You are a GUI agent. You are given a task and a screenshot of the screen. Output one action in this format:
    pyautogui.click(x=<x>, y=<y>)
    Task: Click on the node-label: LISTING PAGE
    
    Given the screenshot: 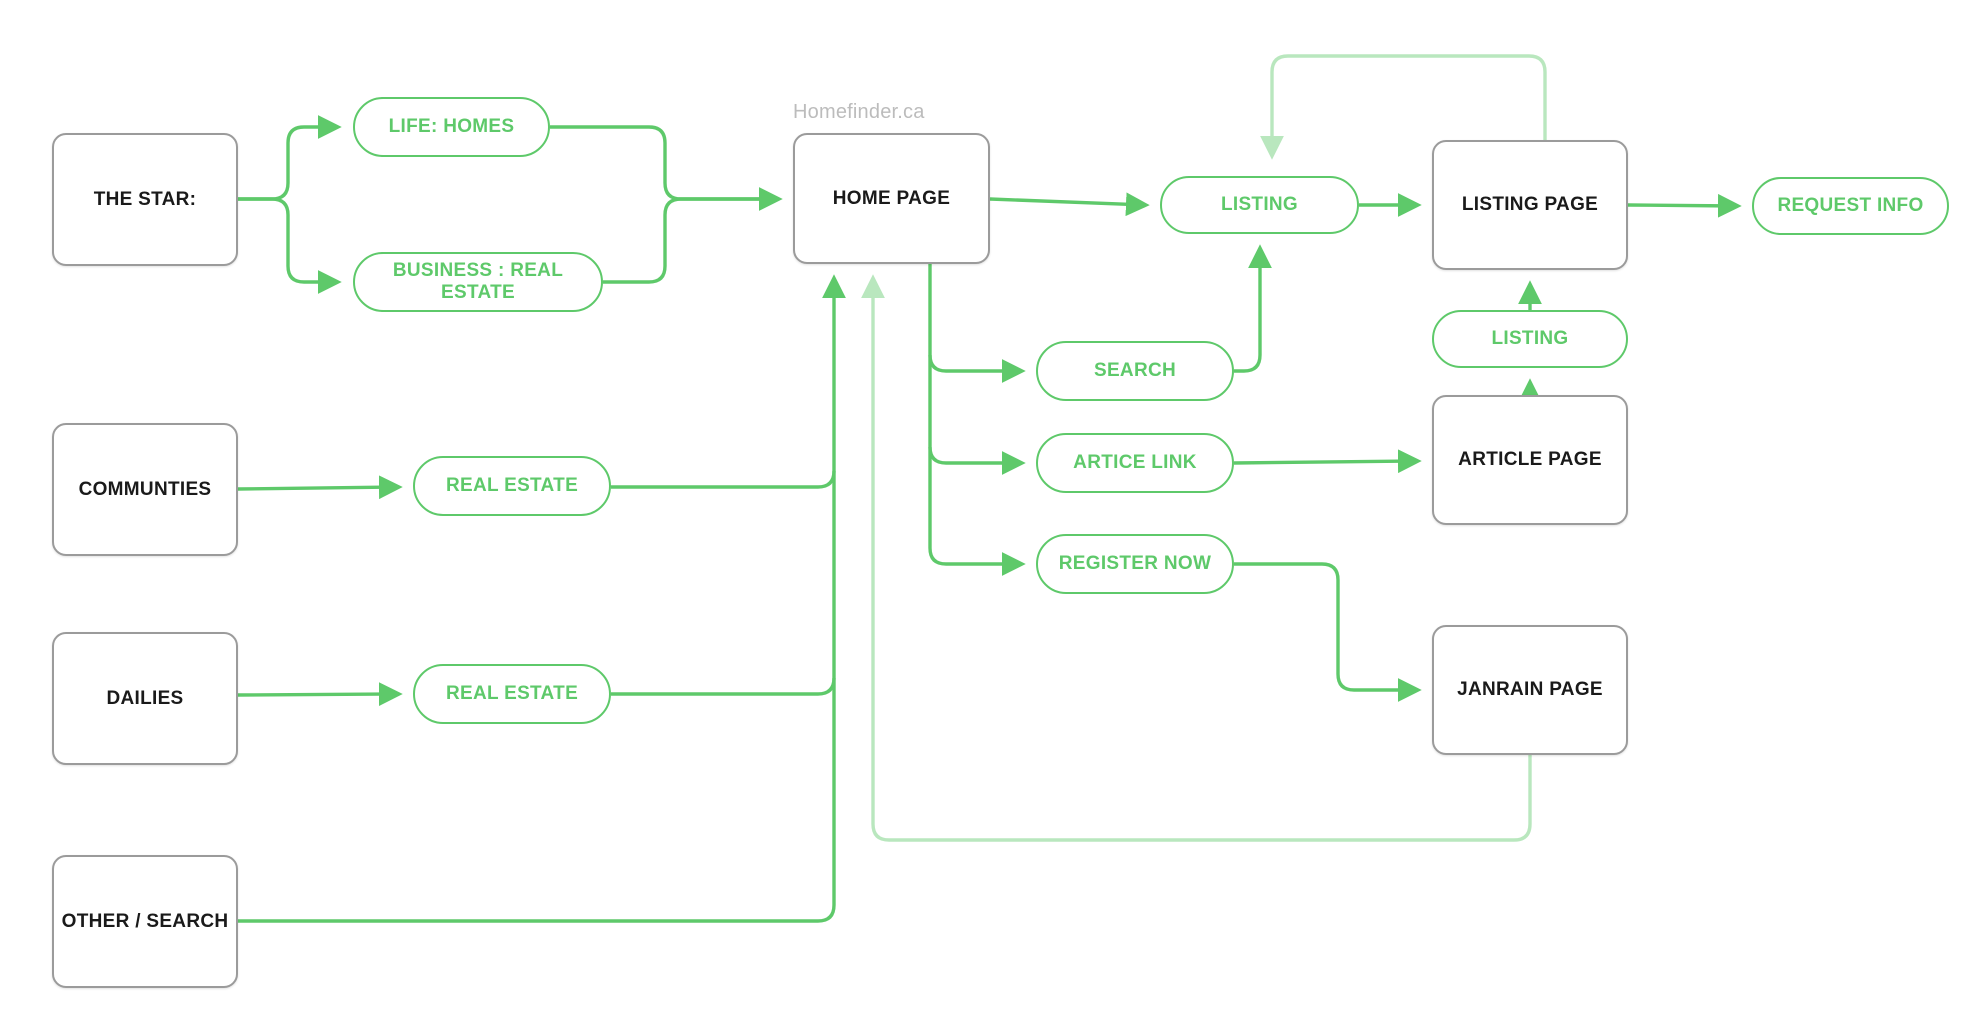 What is the action you would take?
    pyautogui.click(x=1530, y=205)
    